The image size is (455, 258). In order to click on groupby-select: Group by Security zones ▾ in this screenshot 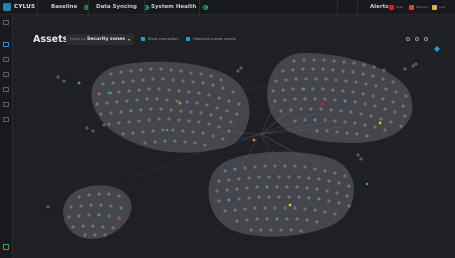, I will do `click(100, 39)`.